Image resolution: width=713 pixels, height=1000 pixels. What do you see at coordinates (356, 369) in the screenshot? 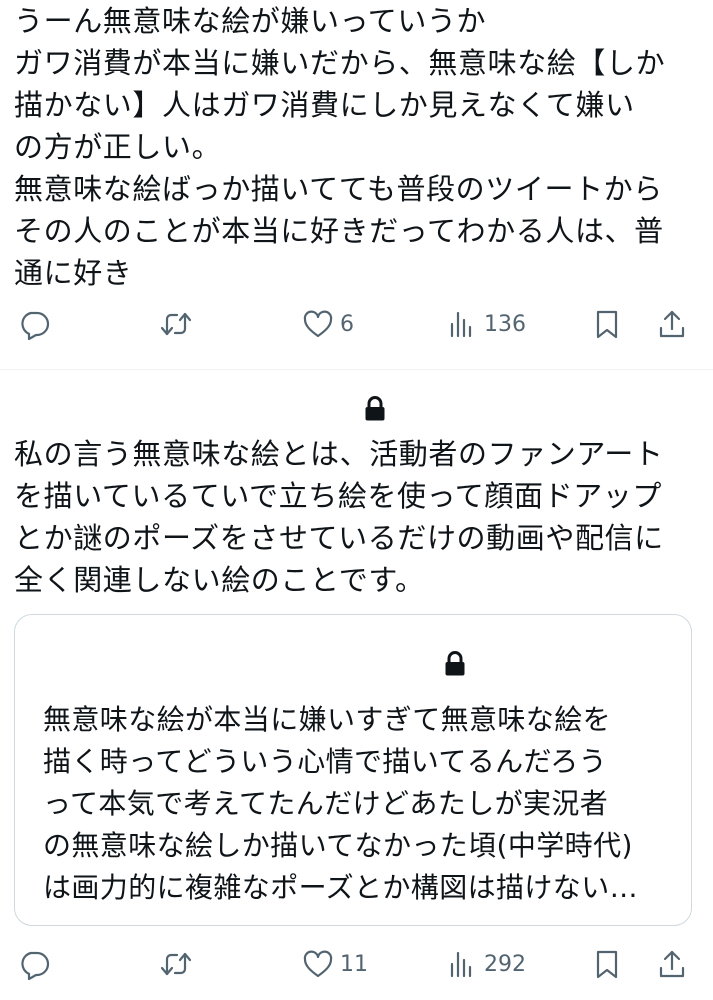
I see `divider` at bounding box center [356, 369].